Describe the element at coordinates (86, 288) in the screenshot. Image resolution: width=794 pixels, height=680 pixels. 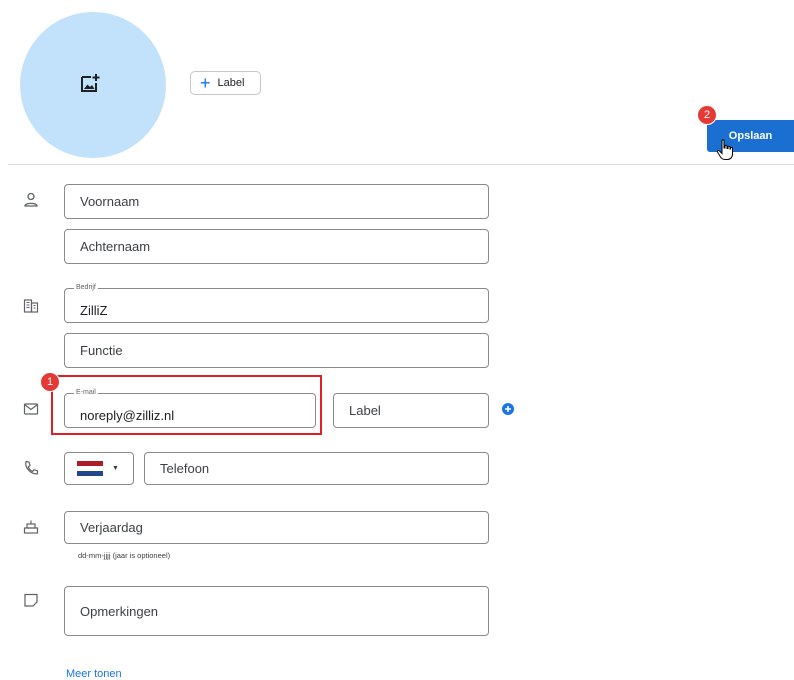
I see `company-label: Bedrijf` at that location.